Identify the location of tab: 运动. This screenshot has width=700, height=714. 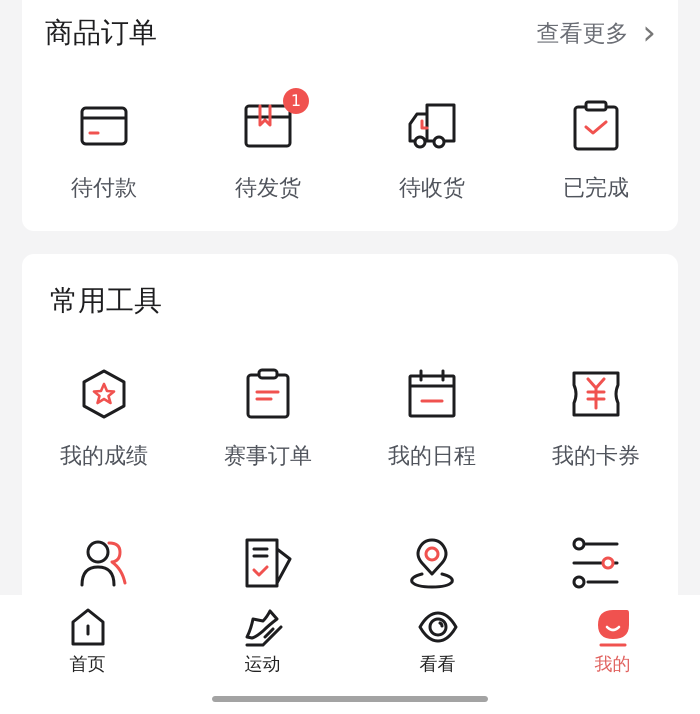
(262, 665).